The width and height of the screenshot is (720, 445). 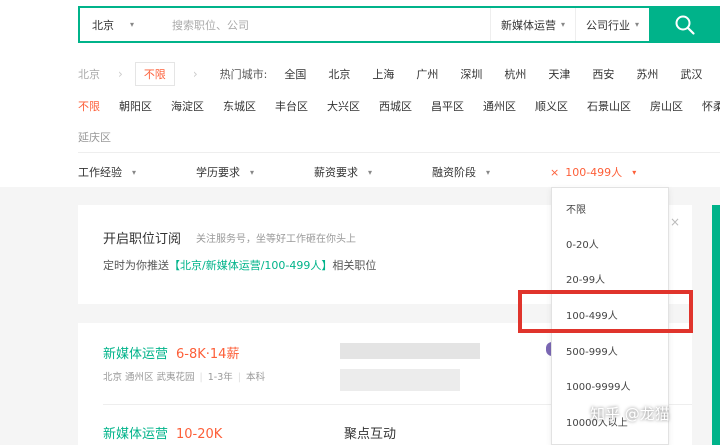 I want to click on hot-city: 杭州, so click(x=515, y=74).